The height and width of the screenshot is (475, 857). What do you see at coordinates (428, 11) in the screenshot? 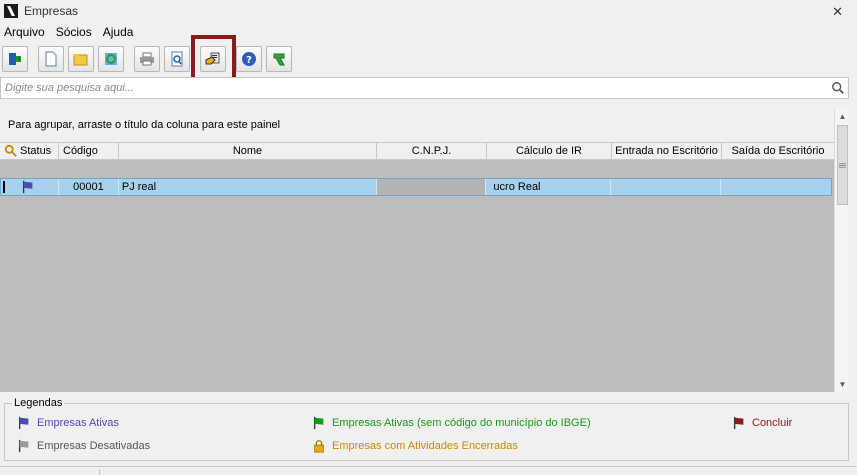
I see `title-bar: Empresas ✕` at bounding box center [428, 11].